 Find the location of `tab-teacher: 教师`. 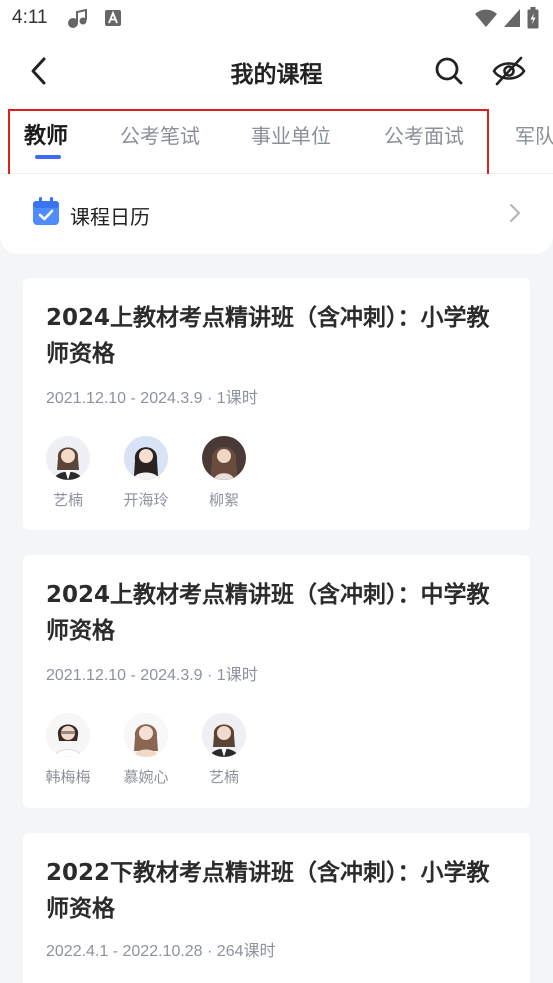

tab-teacher: 教师 is located at coordinates (46, 134).